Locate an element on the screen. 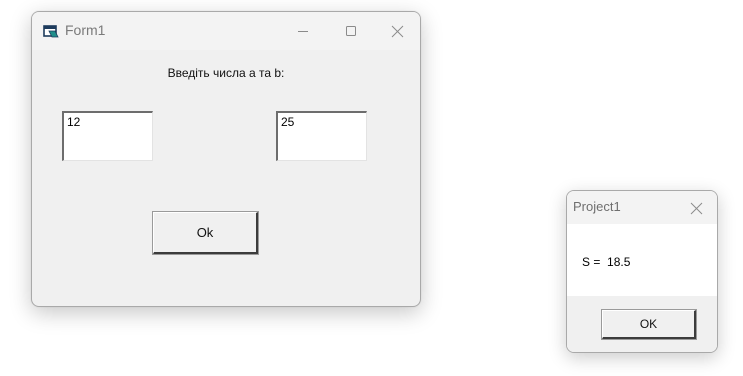  minimize-button is located at coordinates (303, 31).